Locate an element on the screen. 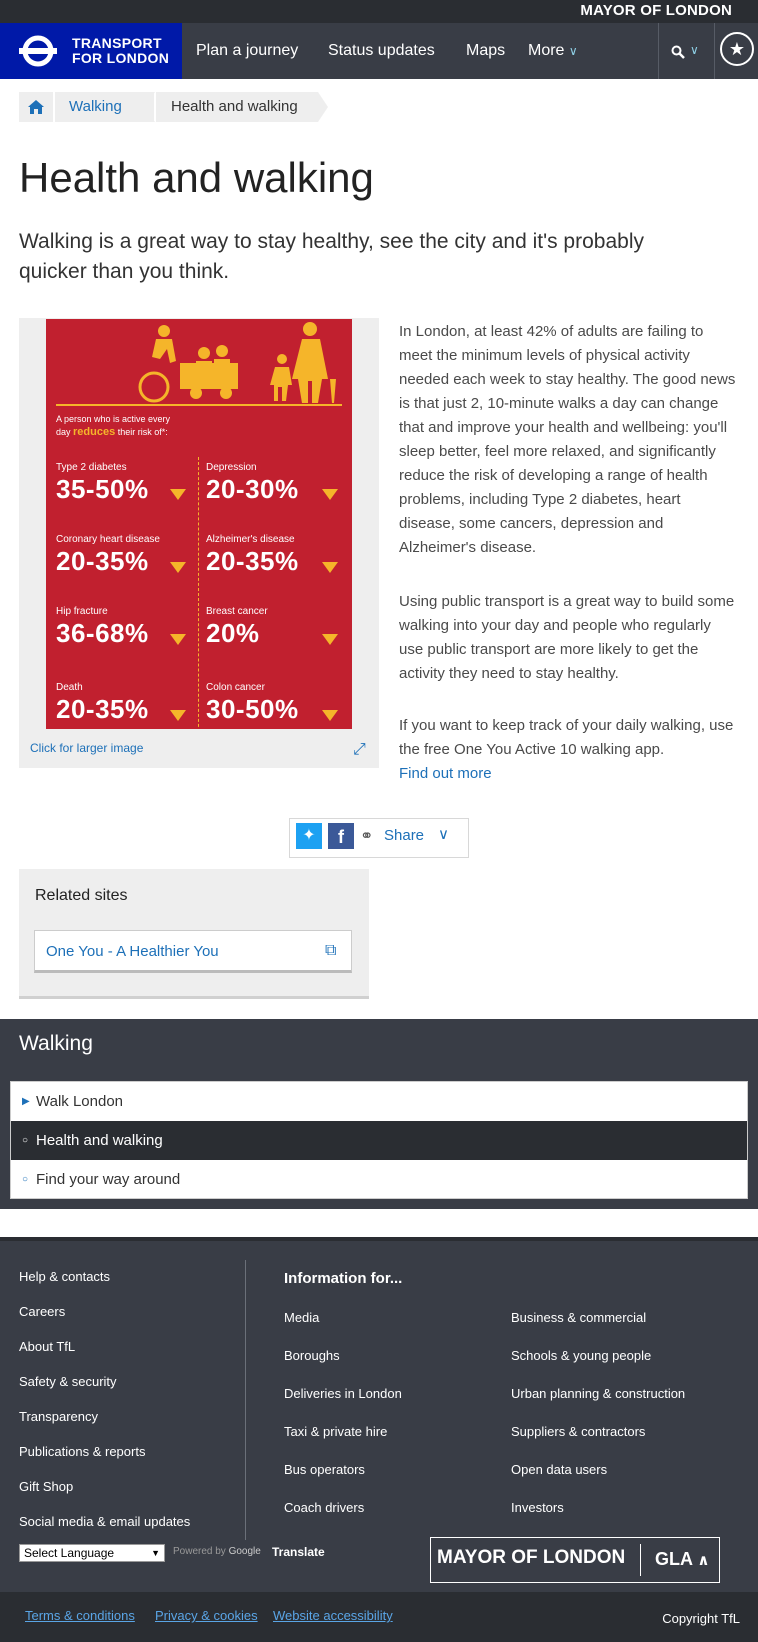  twitter-share-button: ✦ is located at coordinates (309, 836).